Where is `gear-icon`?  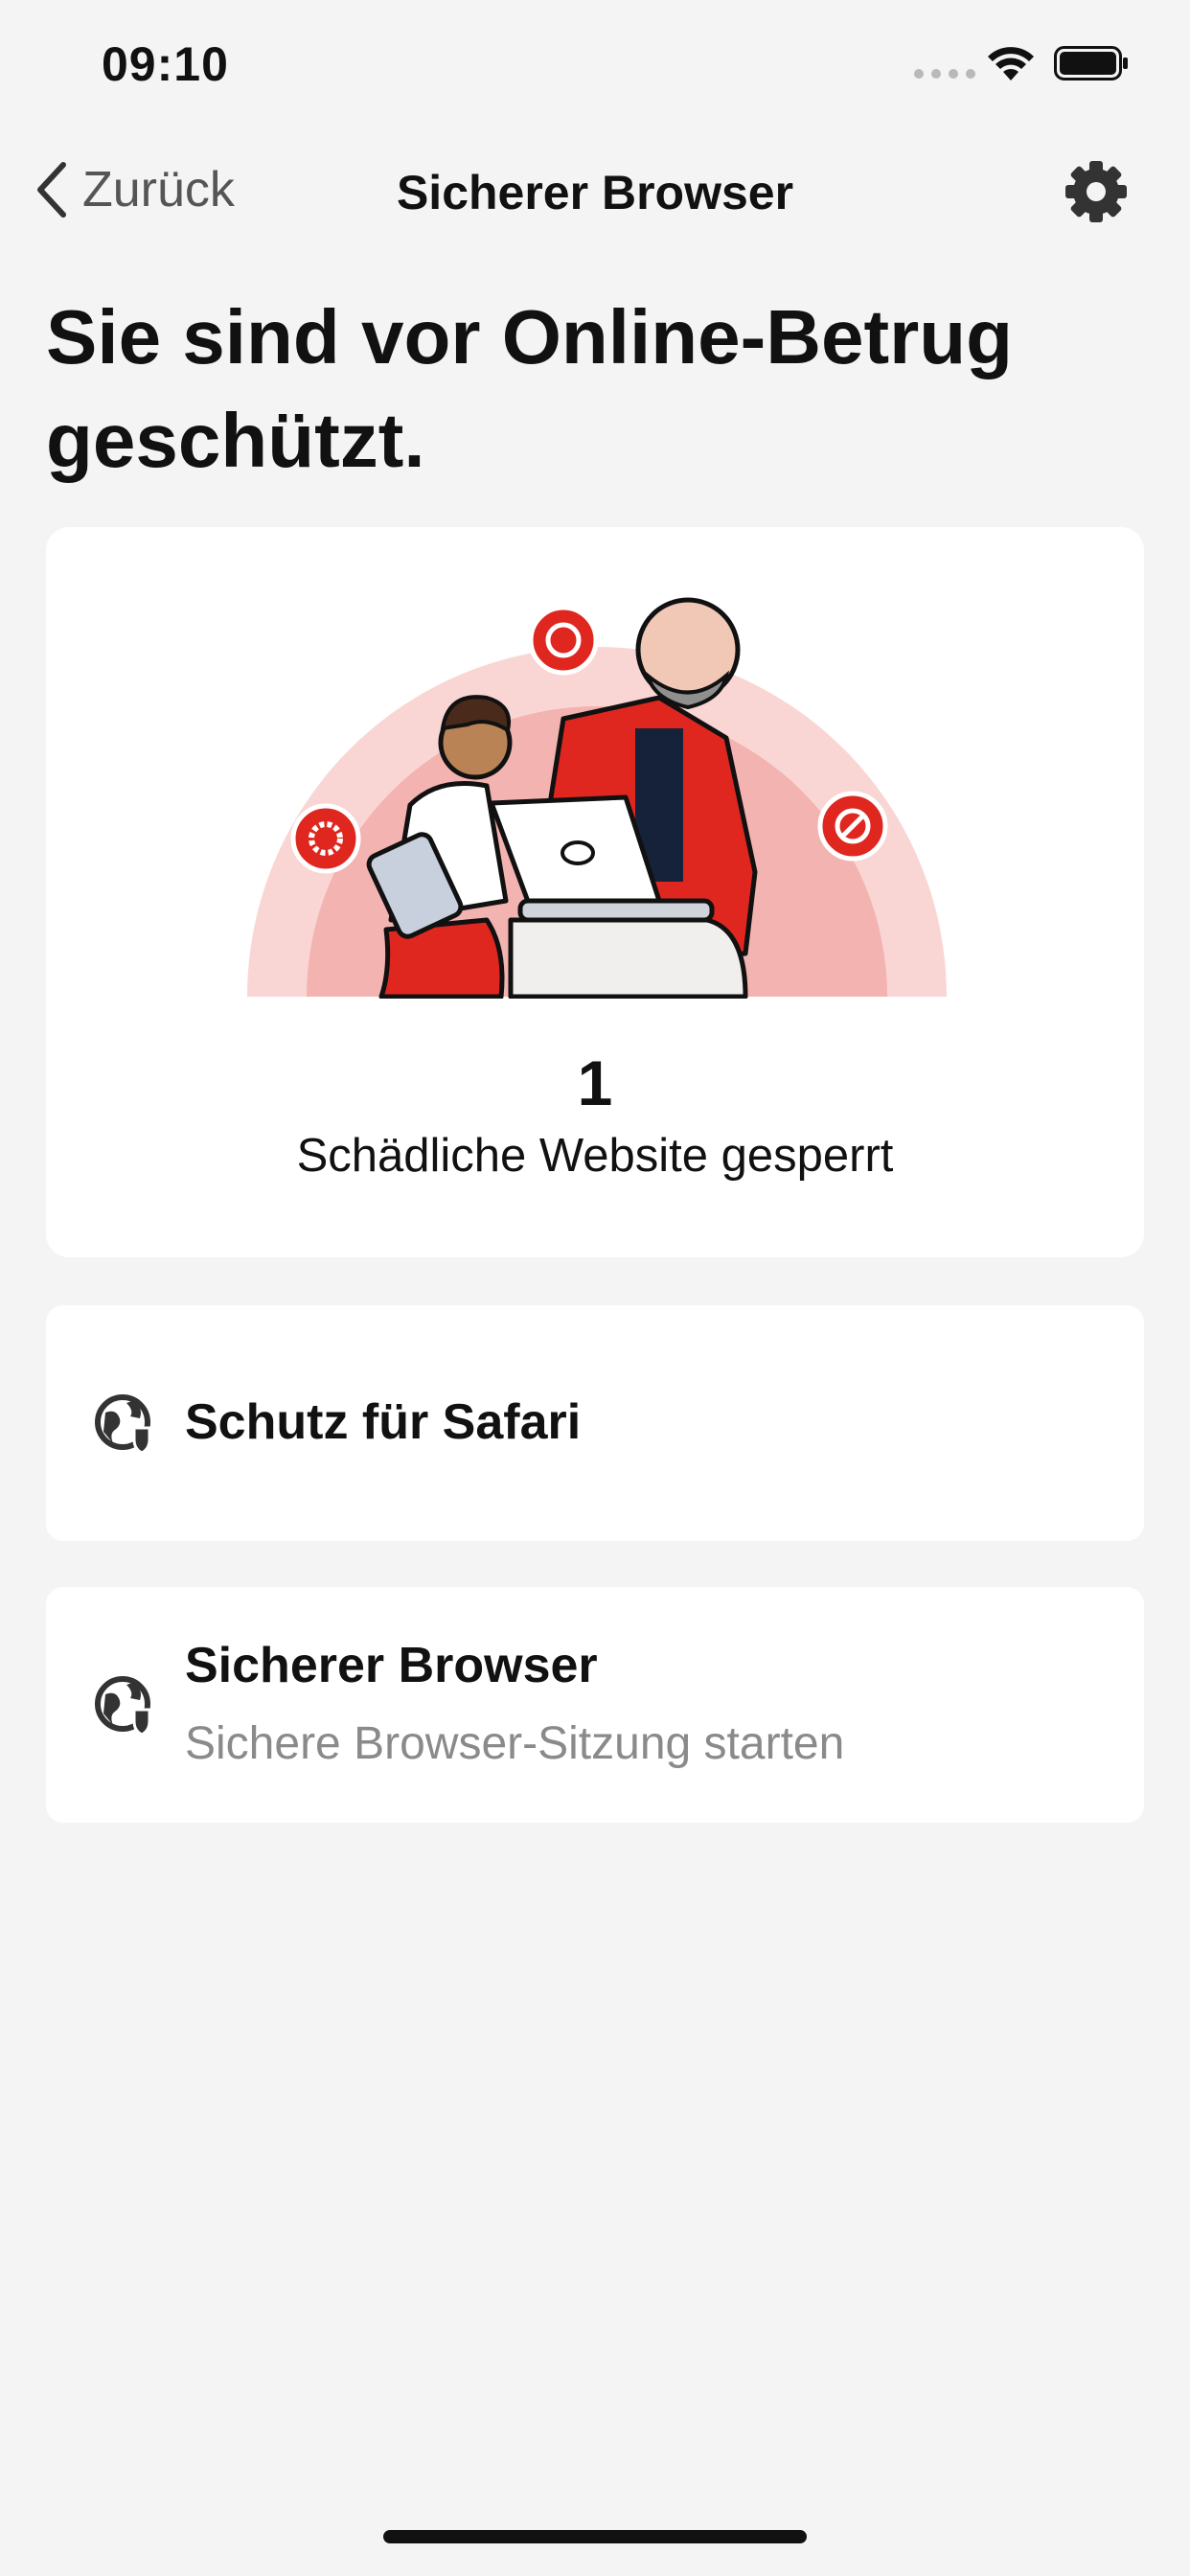
gear-icon is located at coordinates (1097, 191).